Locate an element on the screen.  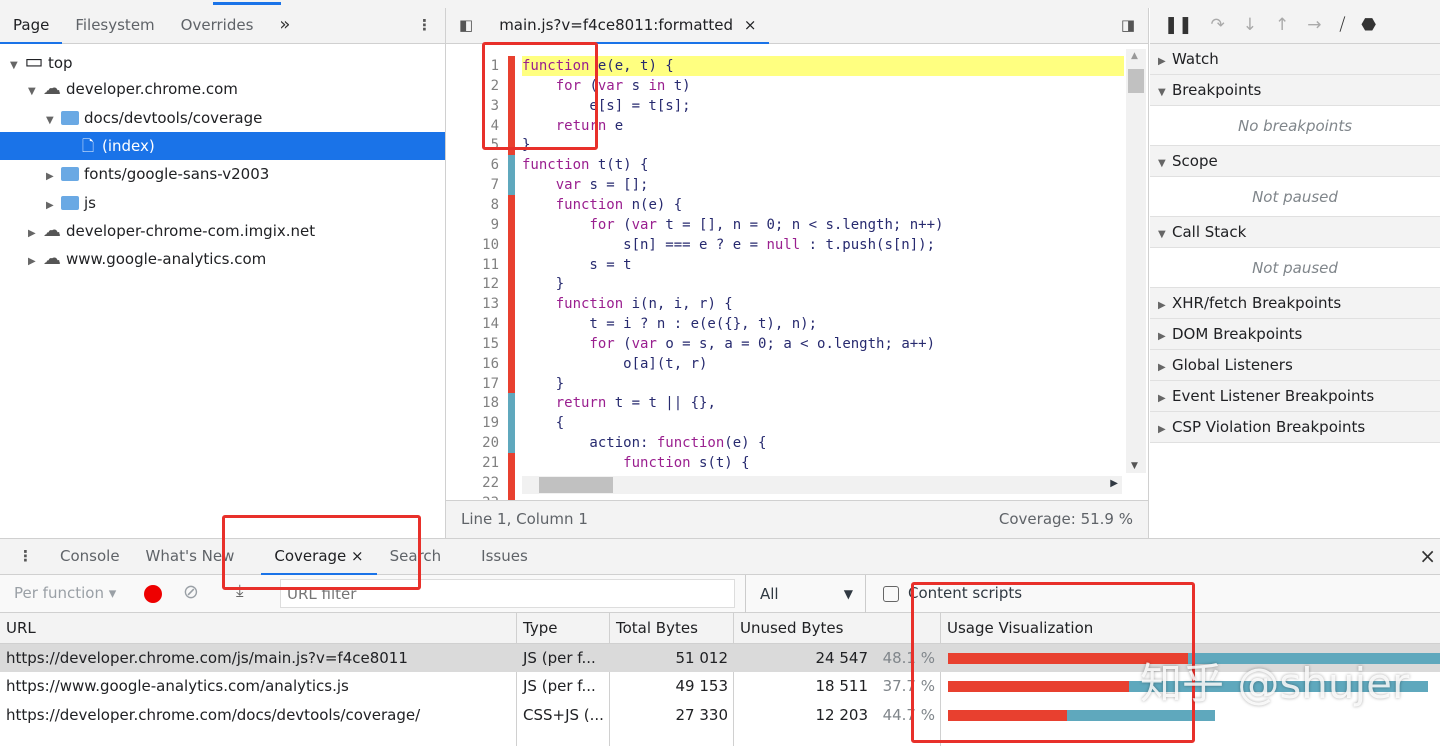
step-over-icon: ↷ is located at coordinates (1218, 26).